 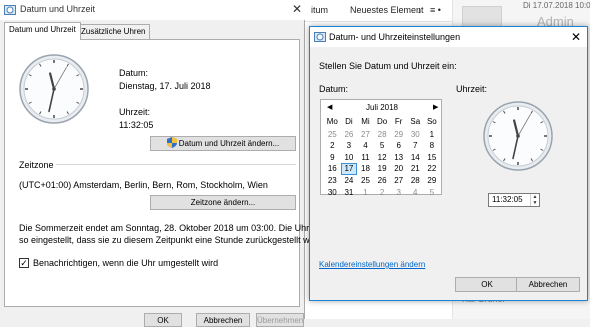 I want to click on date-value: Dienstag, 17. Juli 2018, so click(x=165, y=86).